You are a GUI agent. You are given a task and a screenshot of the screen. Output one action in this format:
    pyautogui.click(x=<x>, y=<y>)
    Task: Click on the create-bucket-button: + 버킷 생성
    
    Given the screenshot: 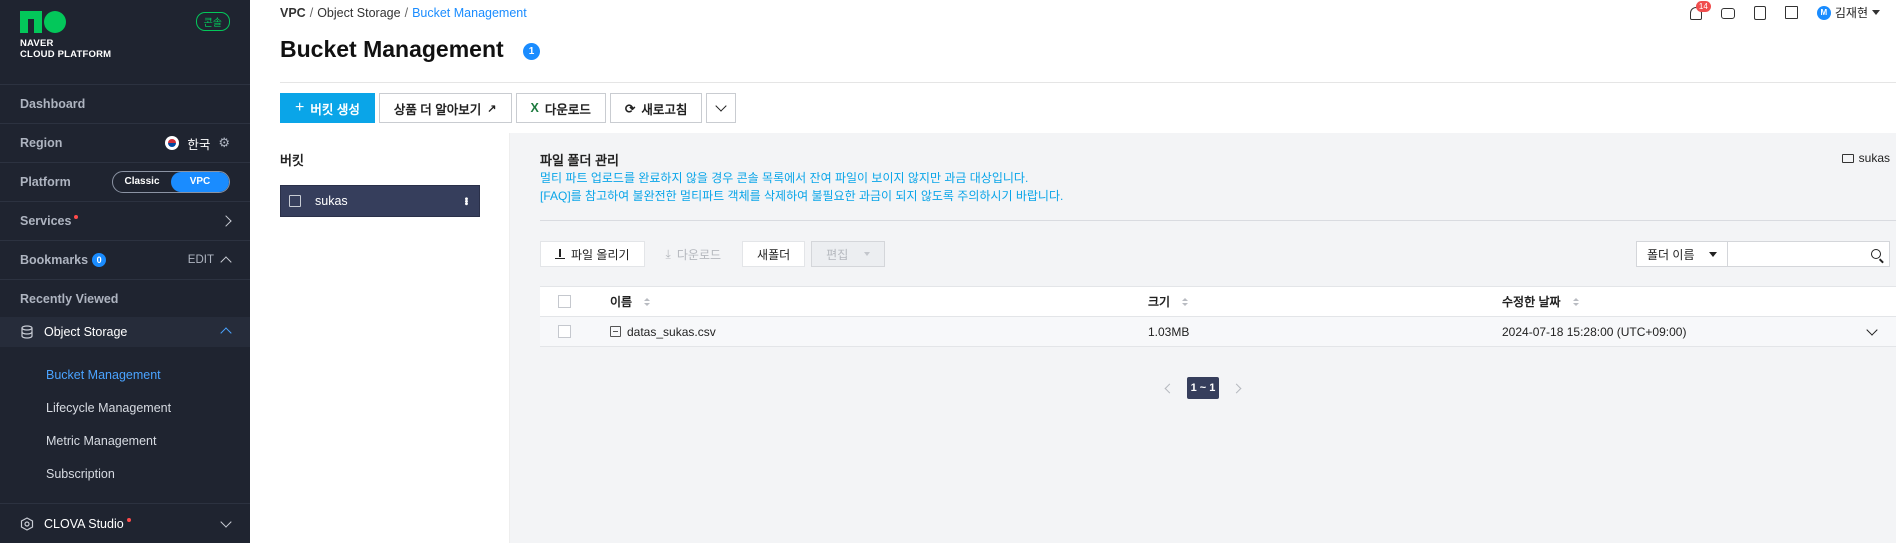 What is the action you would take?
    pyautogui.click(x=327, y=108)
    